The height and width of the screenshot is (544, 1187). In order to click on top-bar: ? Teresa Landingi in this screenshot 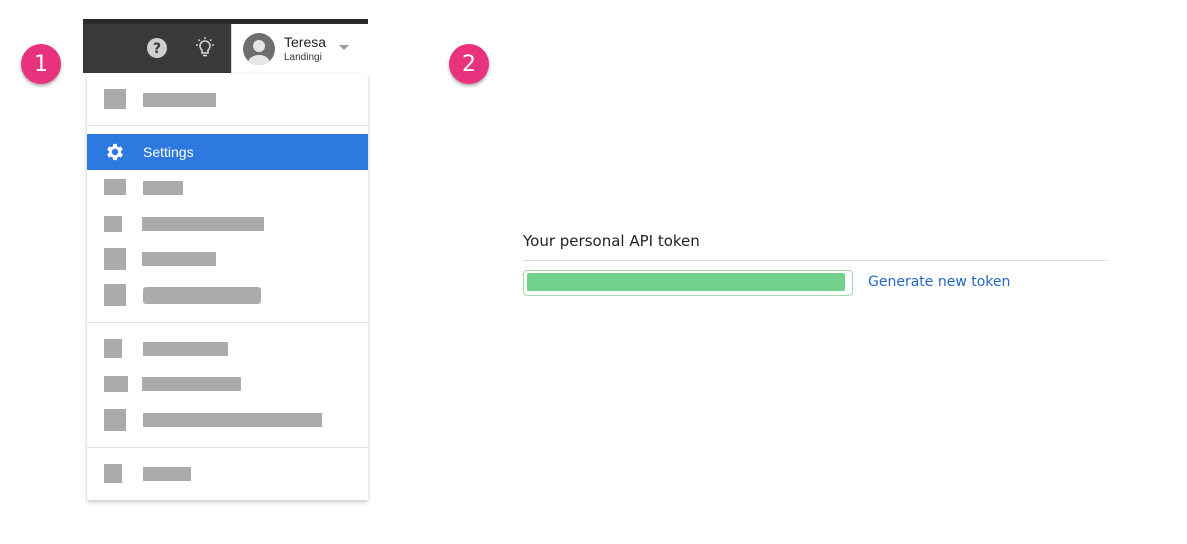, I will do `click(226, 46)`.